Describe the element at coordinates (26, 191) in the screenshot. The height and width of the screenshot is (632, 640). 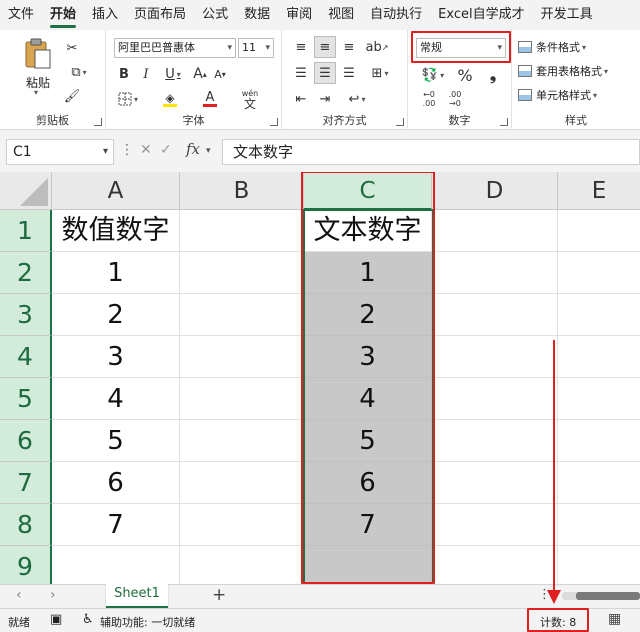
I see `select-all-button` at that location.